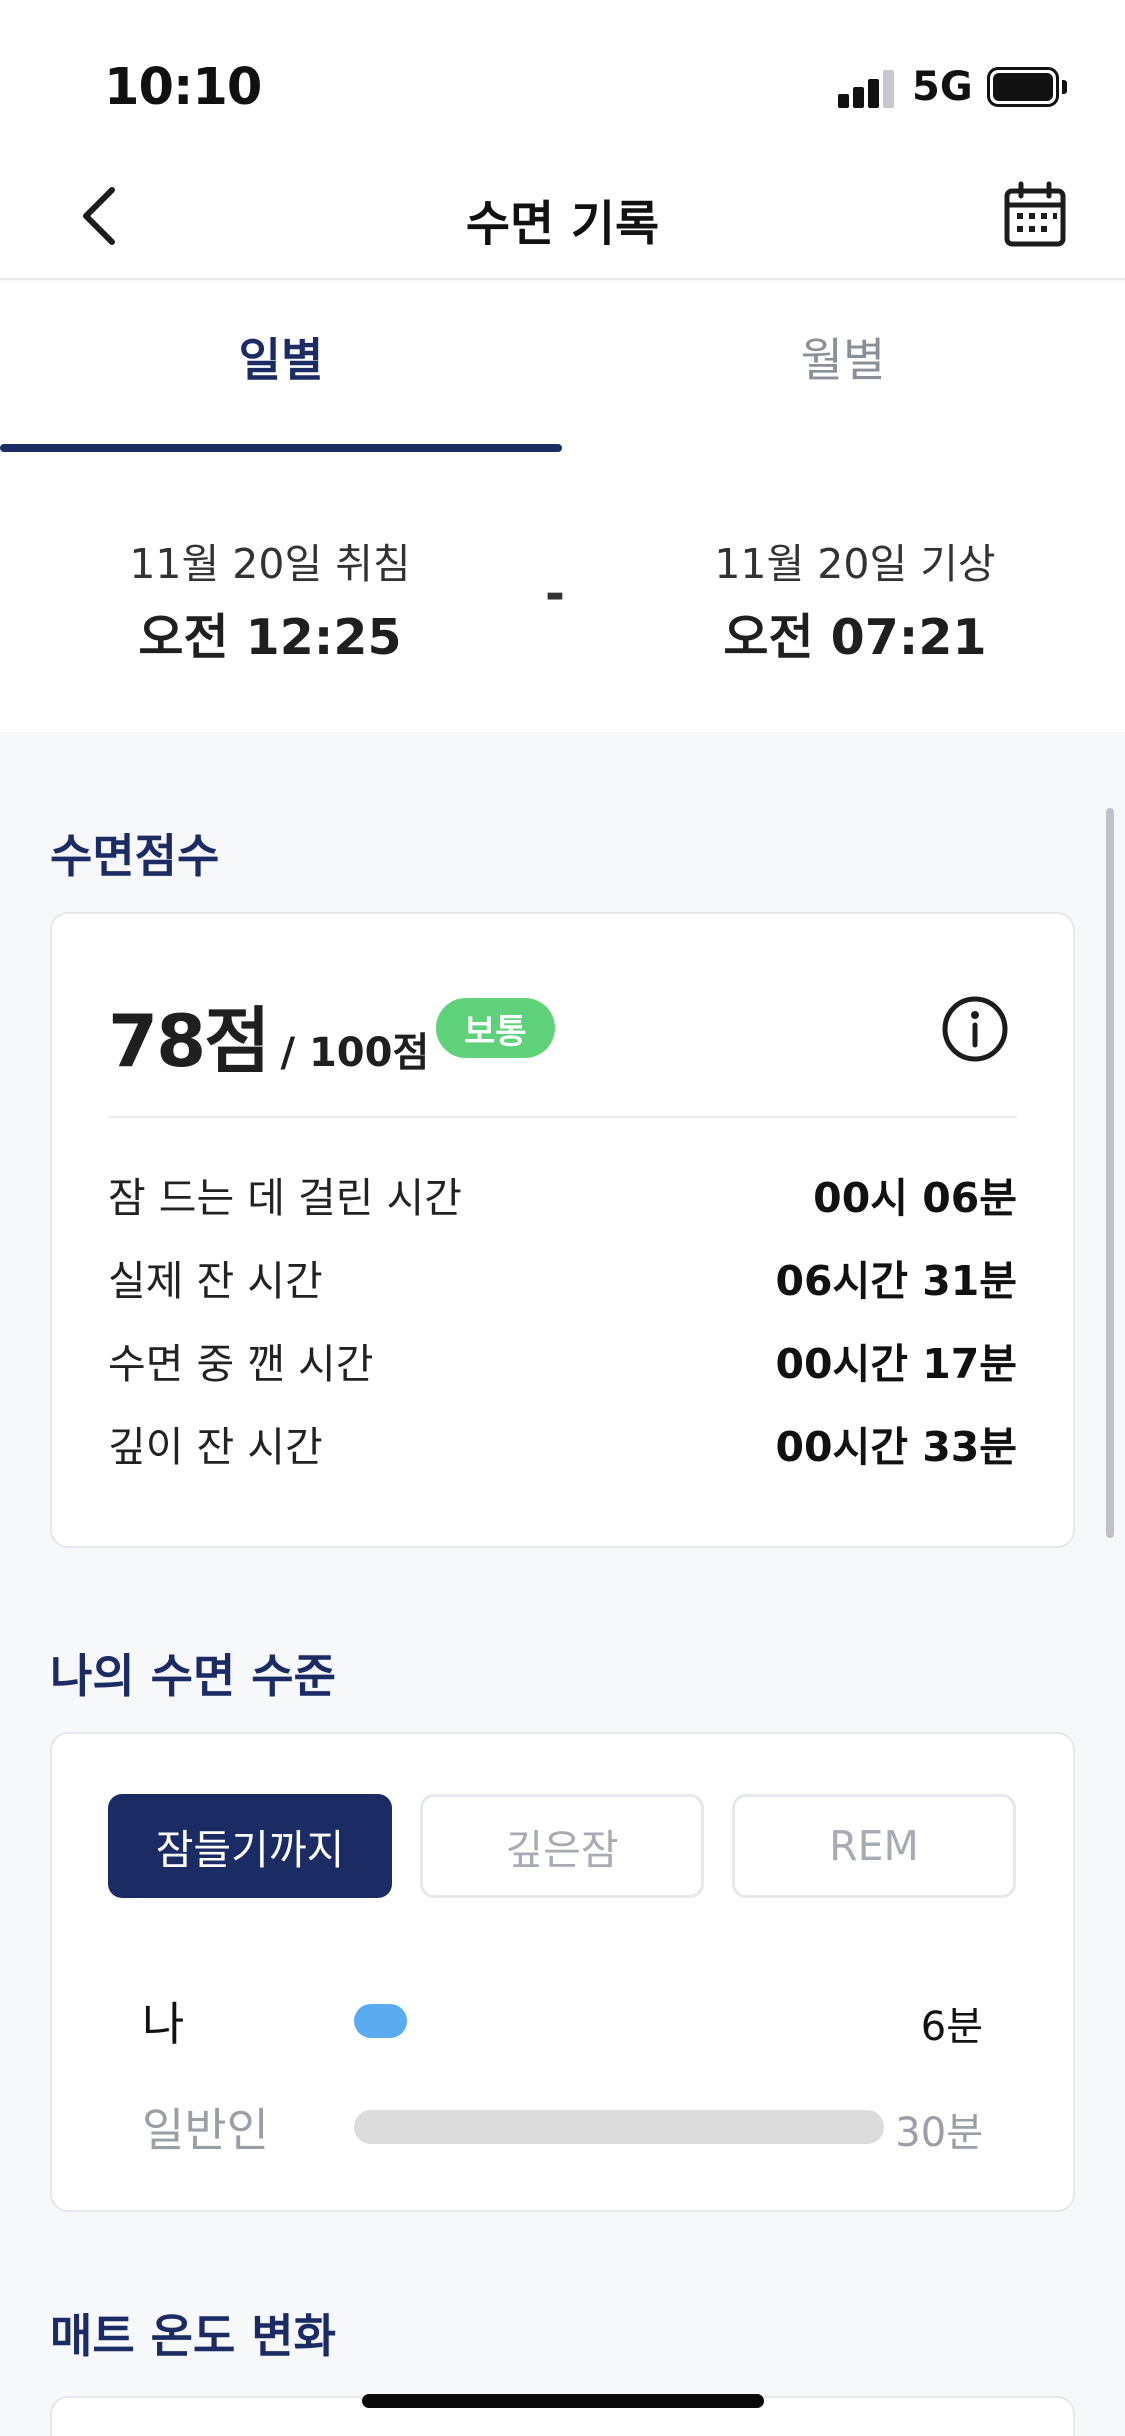 The height and width of the screenshot is (2436, 1125). What do you see at coordinates (1110, 1173) in the screenshot?
I see `scrollbar` at bounding box center [1110, 1173].